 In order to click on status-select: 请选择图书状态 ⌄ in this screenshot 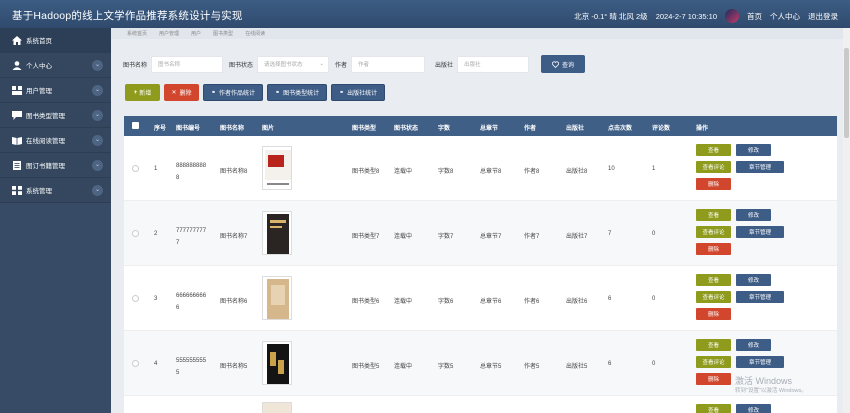, I will do `click(293, 64)`.